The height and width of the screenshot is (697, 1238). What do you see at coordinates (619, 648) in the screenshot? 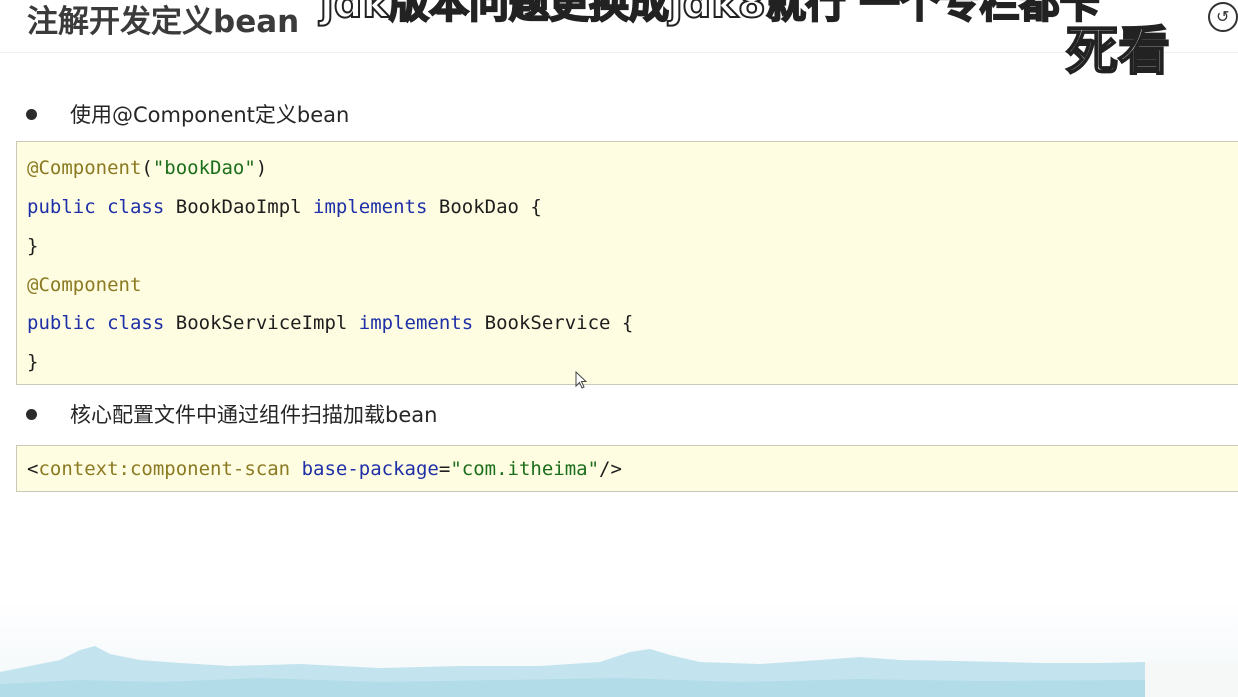
I see `footer-wave-decoration` at bounding box center [619, 648].